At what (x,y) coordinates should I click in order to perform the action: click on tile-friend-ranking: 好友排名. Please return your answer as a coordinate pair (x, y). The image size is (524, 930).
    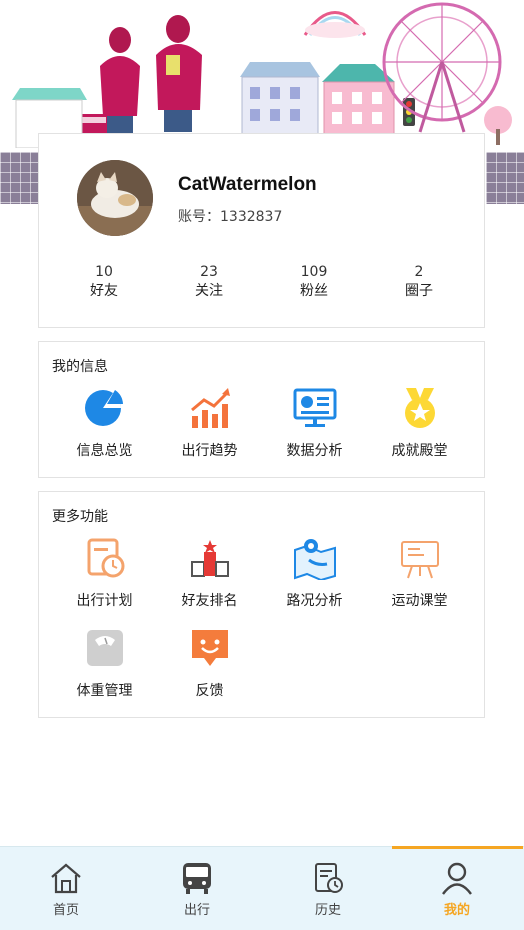
    Looking at the image, I should click on (209, 573).